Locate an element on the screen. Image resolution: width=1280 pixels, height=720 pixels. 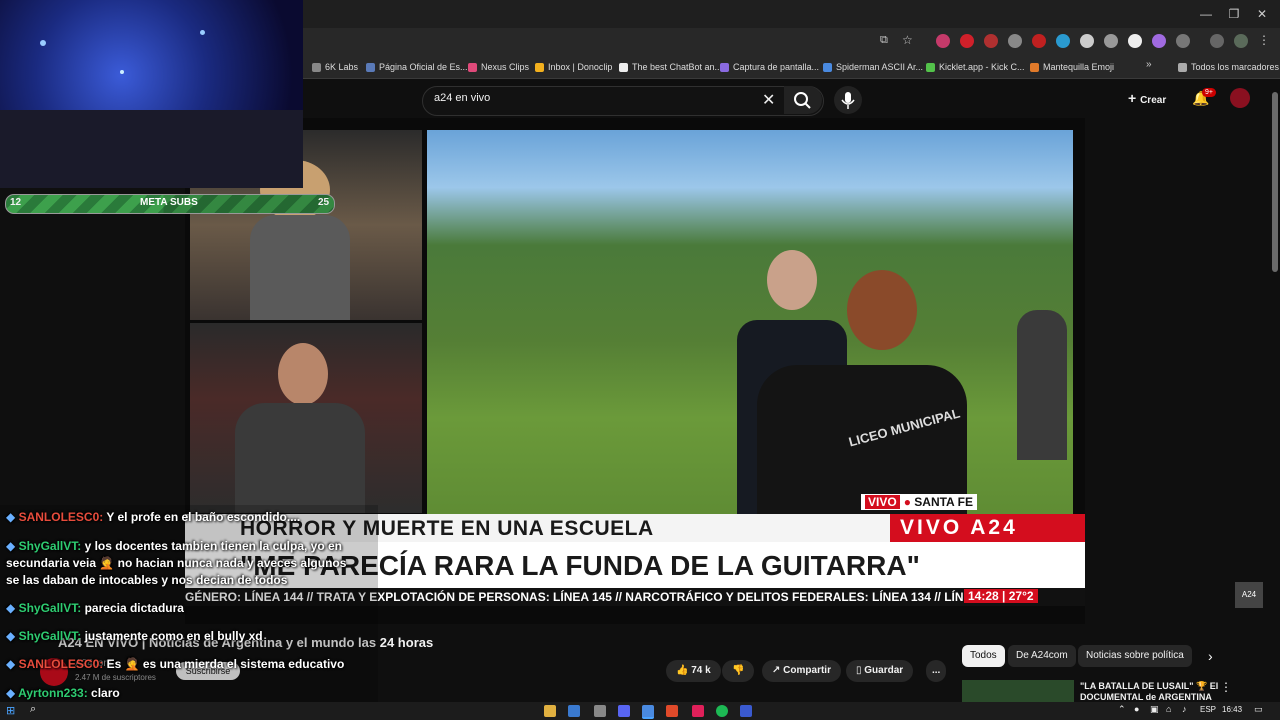
chevron-right-icon: › is located at coordinates (1210, 656).